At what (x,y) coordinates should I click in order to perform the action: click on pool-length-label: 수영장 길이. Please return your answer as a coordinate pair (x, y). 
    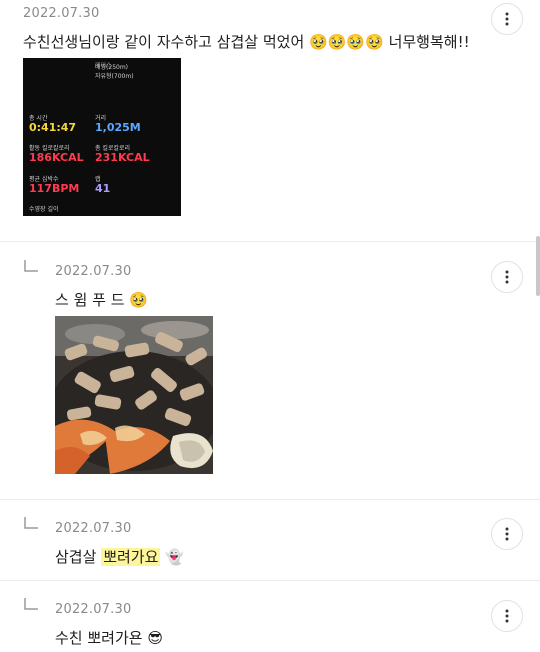
    Looking at the image, I should click on (44, 209).